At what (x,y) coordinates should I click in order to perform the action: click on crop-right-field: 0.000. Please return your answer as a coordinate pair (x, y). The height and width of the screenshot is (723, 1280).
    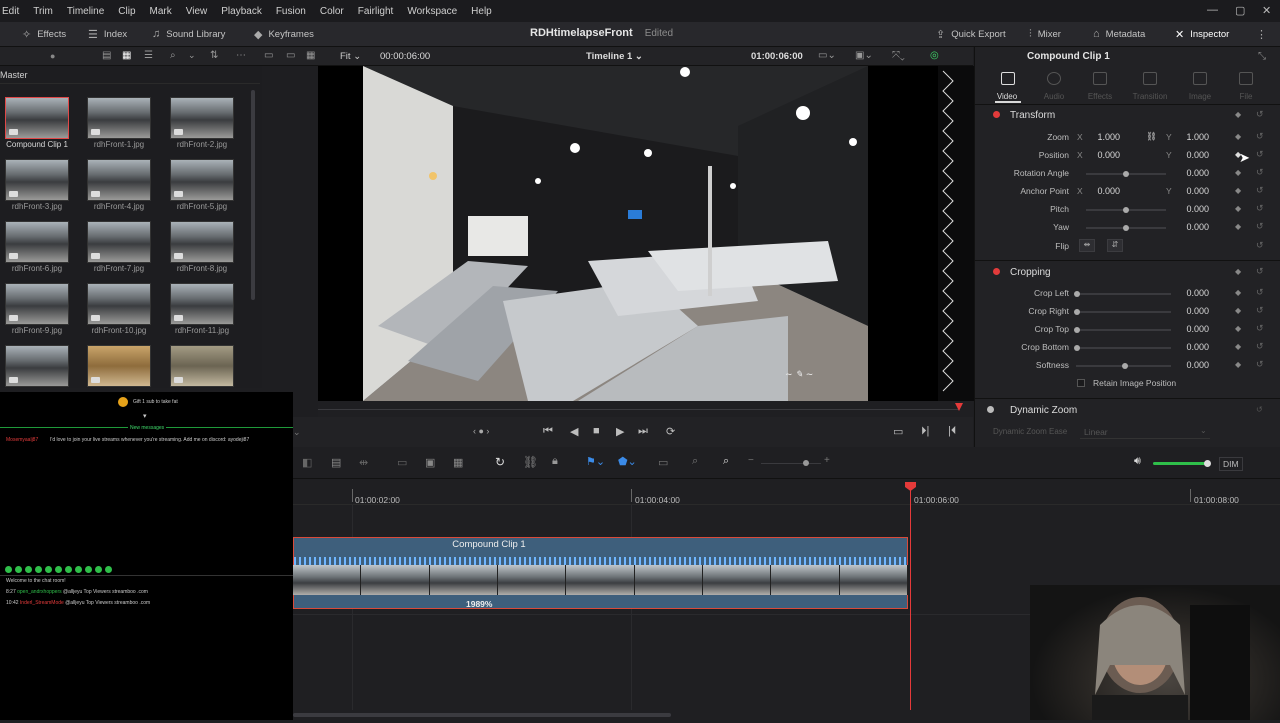
    Looking at the image, I should click on (1191, 311).